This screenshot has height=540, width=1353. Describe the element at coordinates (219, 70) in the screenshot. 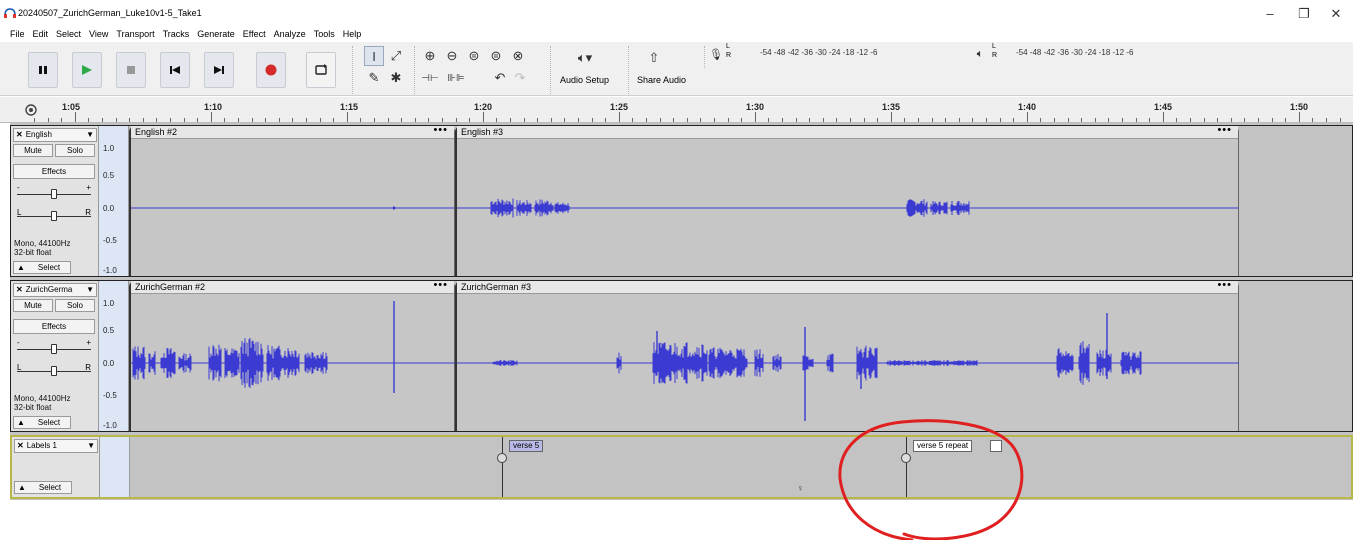

I see `skip-to-end-button` at that location.